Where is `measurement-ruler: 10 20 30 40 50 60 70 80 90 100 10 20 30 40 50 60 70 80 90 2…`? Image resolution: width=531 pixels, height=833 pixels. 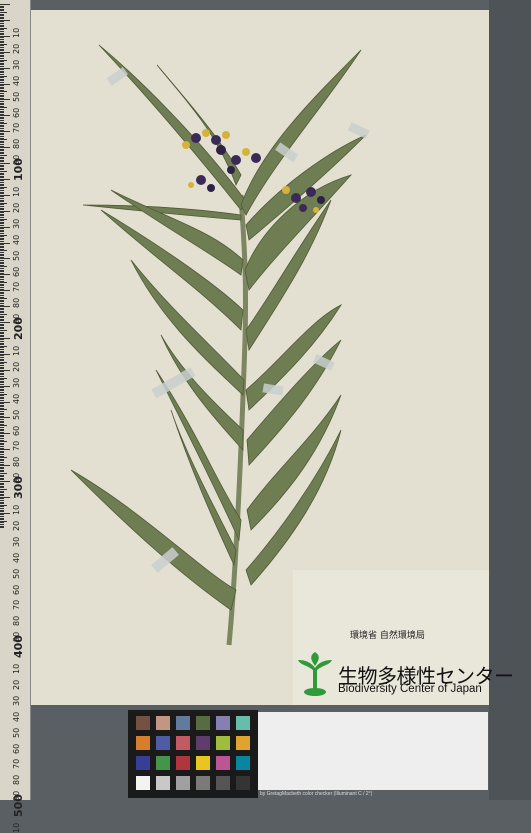 measurement-ruler: 10 20 30 40 50 60 70 80 90 100 10 20 30 40 50 60 70 80 90 2… is located at coordinates (15, 416).